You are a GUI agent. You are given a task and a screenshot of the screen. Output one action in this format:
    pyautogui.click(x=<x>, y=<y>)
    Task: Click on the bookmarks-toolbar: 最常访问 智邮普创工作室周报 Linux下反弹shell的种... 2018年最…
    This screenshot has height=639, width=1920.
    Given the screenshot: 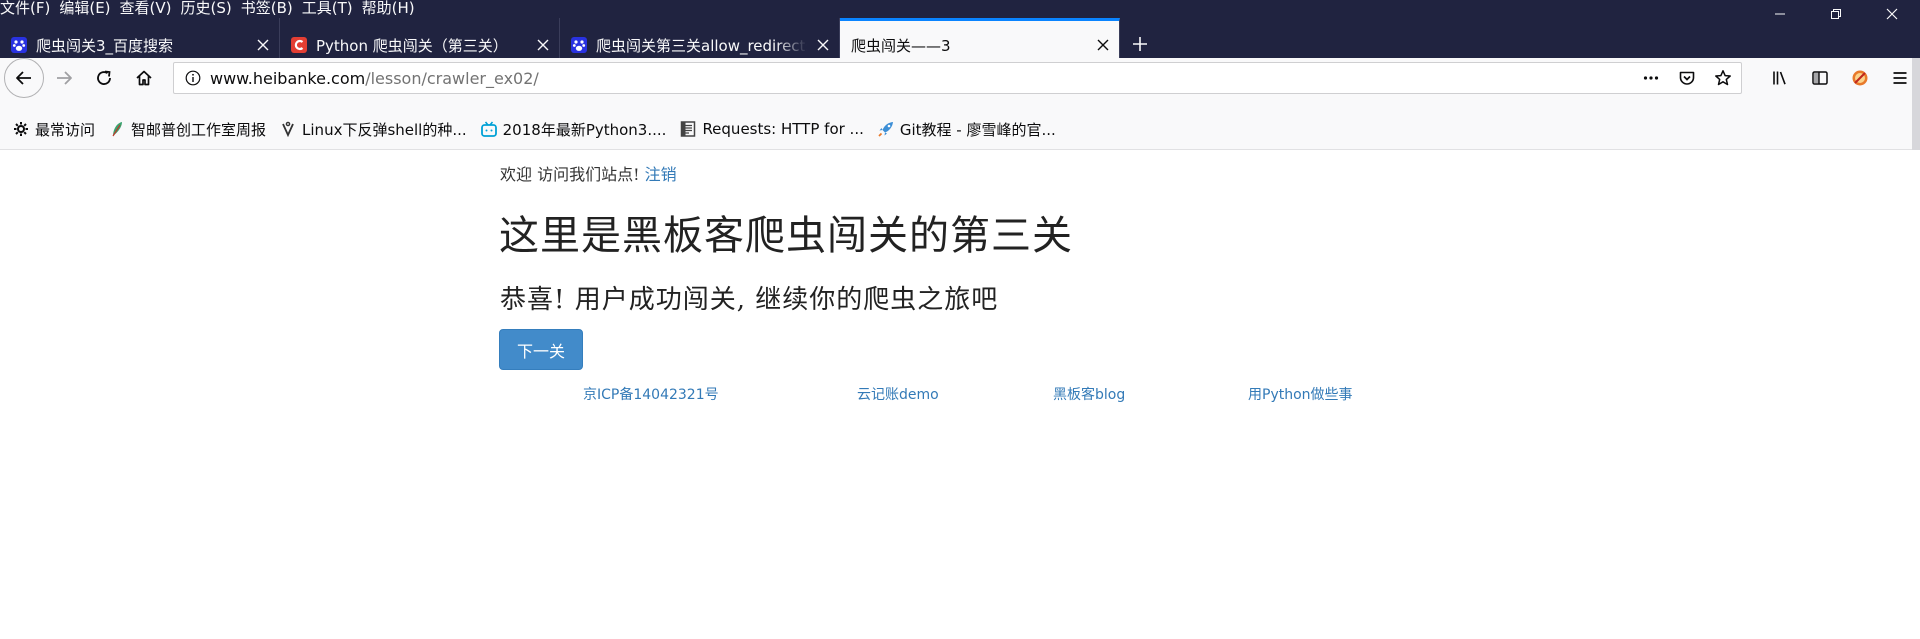 What is the action you would take?
    pyautogui.click(x=960, y=124)
    